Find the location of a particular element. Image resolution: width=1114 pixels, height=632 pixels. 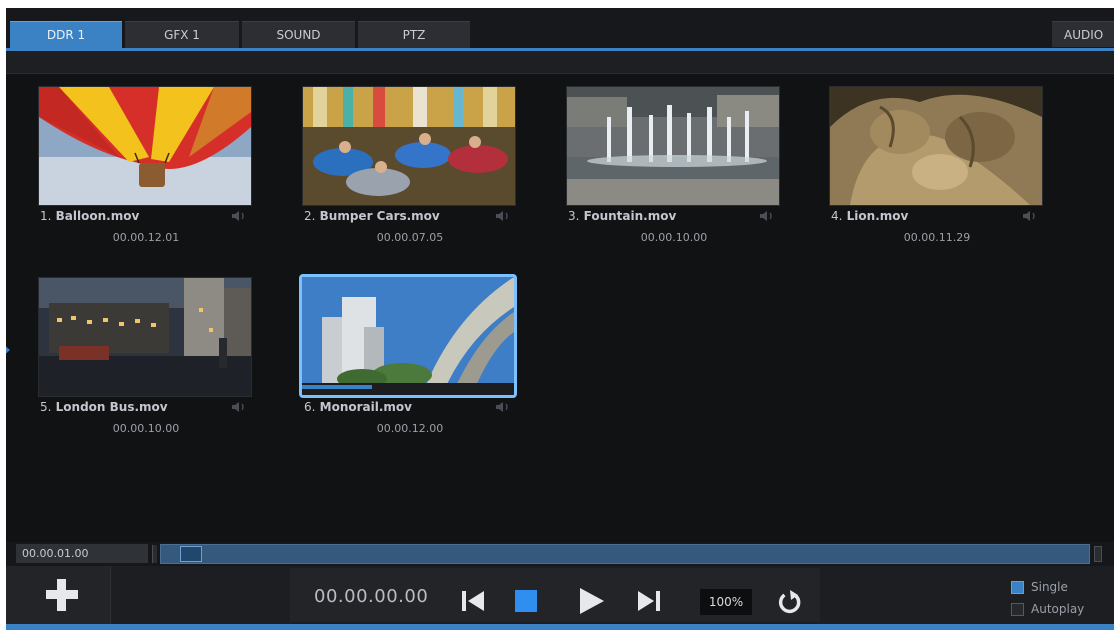

clip-item: 2. Bumper Cars.mov 00.00.07.05 is located at coordinates (410, 171).